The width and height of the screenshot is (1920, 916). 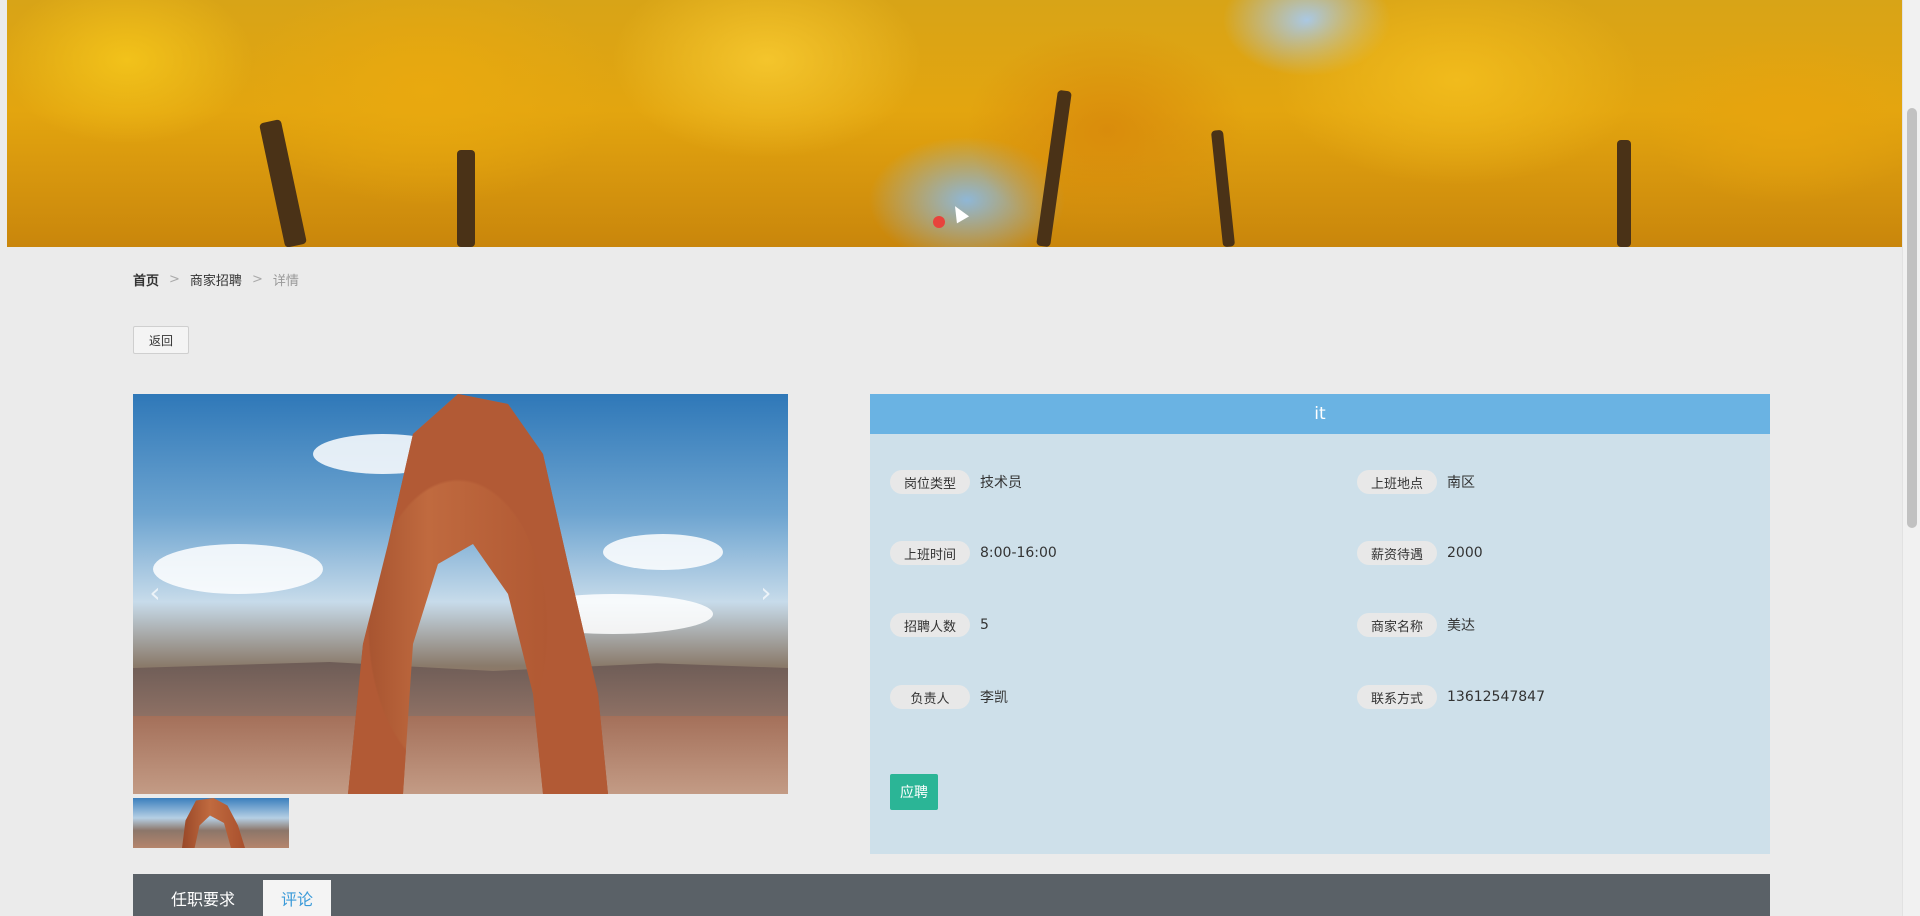 What do you see at coordinates (1397, 697) in the screenshot?
I see `info-label: 联系方式` at bounding box center [1397, 697].